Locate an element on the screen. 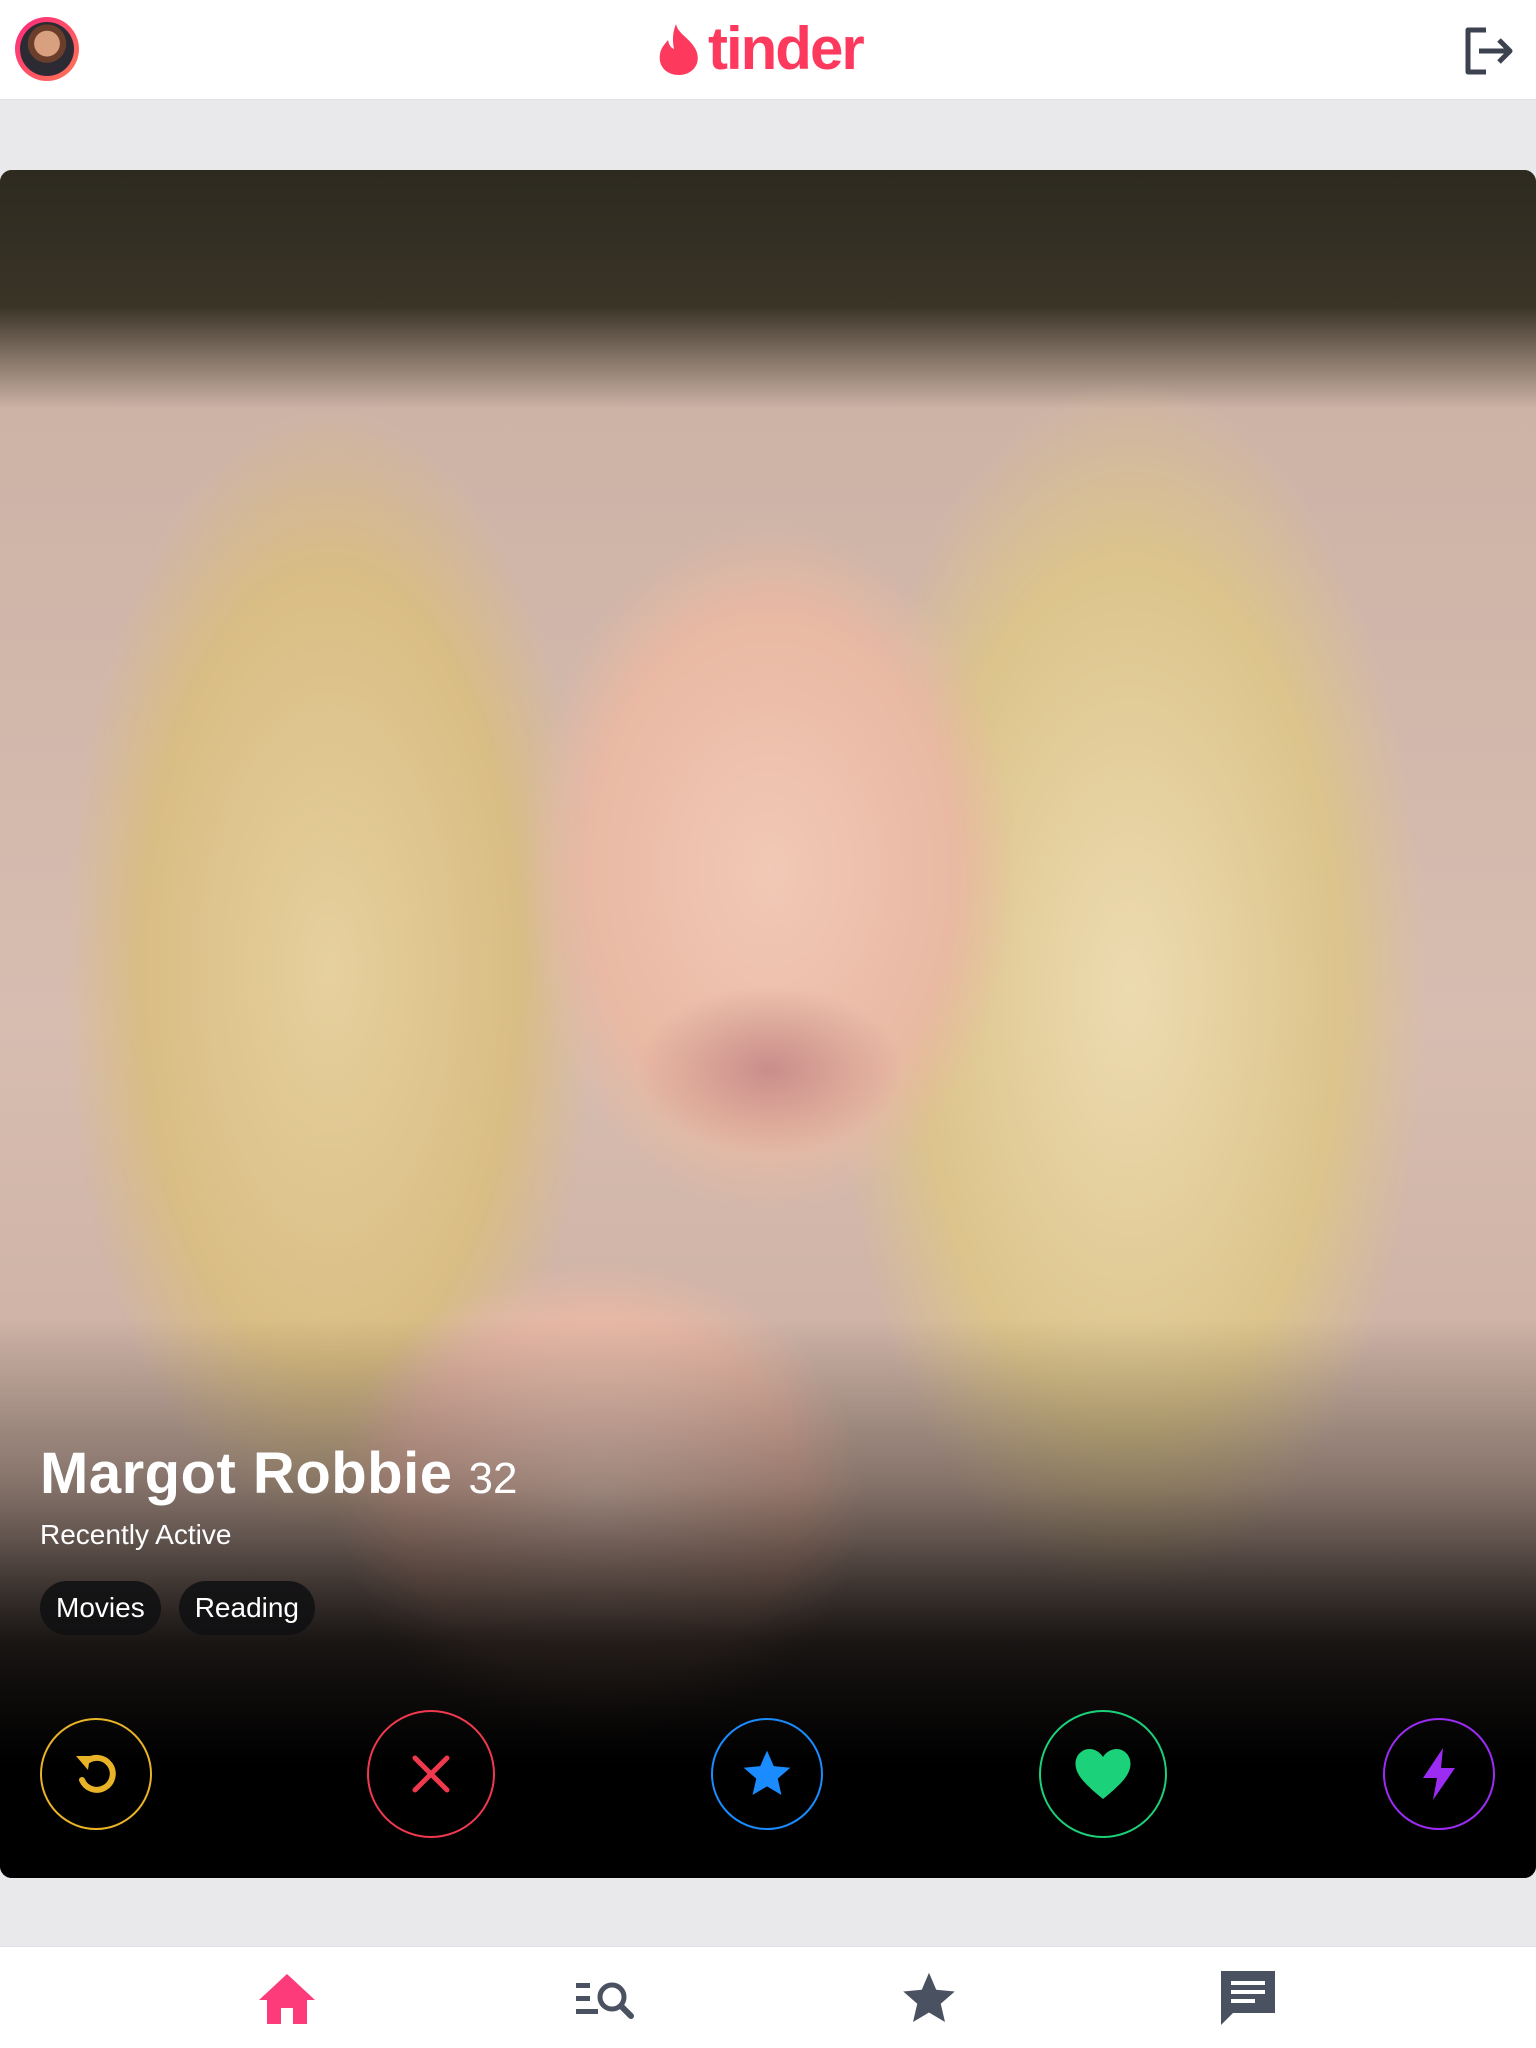 Image resolution: width=1536 pixels, height=2048 pixels. brand-name: tinder is located at coordinates (786, 48).